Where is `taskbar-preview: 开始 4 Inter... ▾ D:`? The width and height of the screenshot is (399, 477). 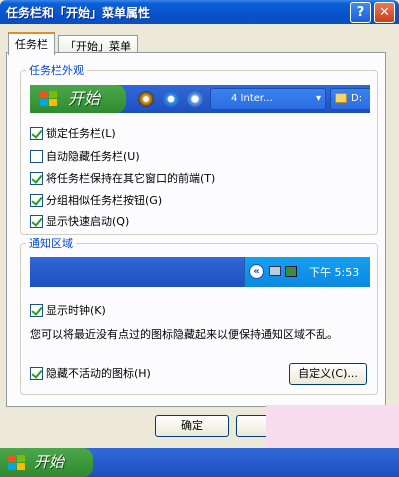
taskbar-preview: 开始 4 Inter... ▾ D: is located at coordinates (200, 99).